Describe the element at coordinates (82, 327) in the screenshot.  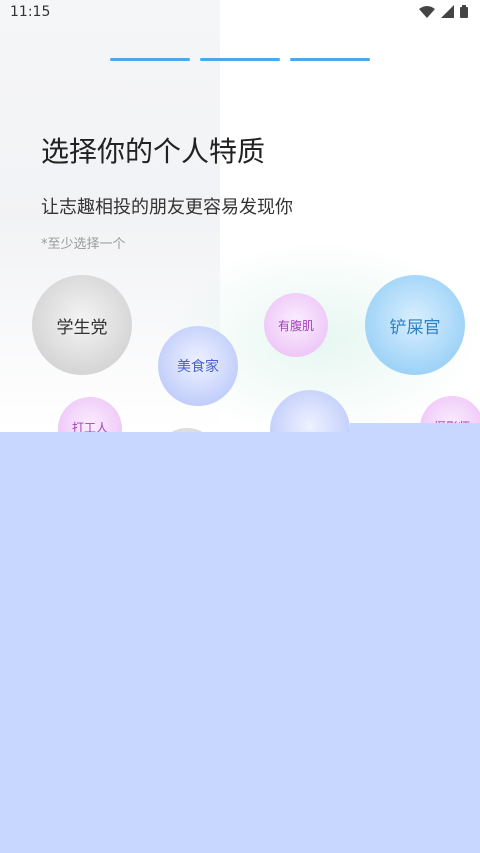
I see `trait-label: 学生党` at that location.